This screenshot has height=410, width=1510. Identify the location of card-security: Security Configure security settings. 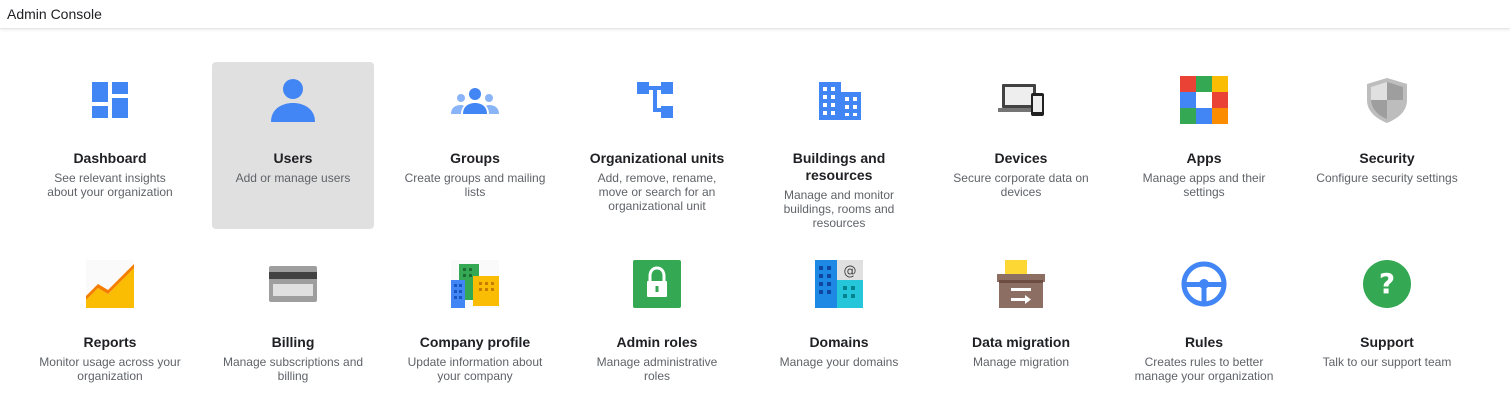
(1387, 145).